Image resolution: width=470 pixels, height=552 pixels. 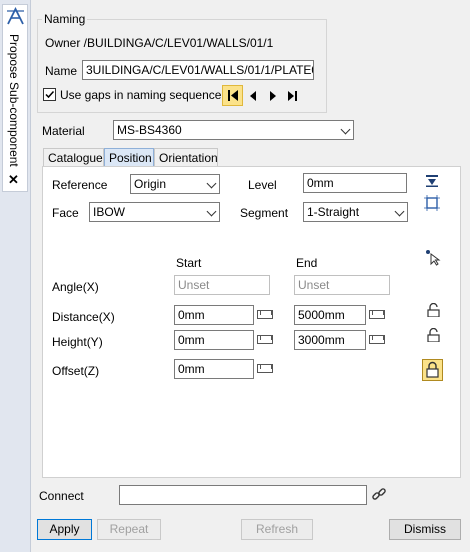 I want to click on reference-select: Origin, so click(x=175, y=184).